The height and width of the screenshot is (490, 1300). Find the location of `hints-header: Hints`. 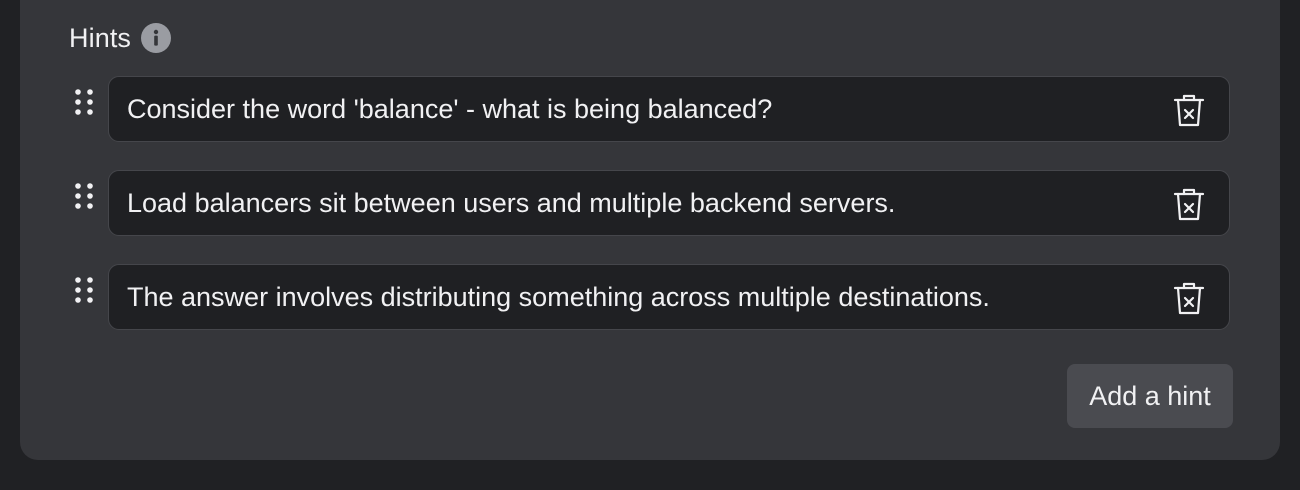

hints-header: Hints is located at coordinates (120, 38).